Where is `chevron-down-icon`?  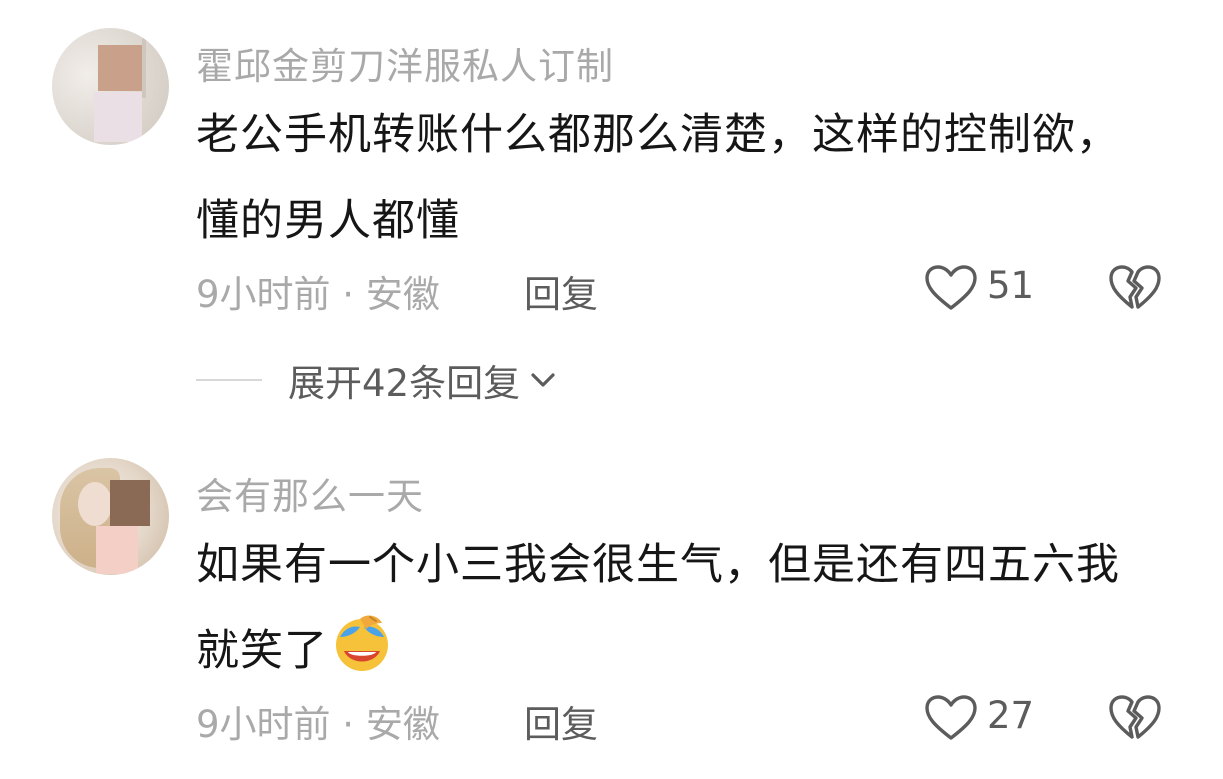
chevron-down-icon is located at coordinates (543, 380).